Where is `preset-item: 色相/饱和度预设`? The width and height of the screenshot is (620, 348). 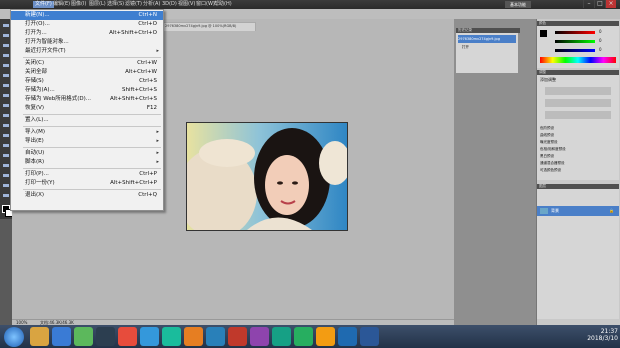 preset-item: 色相/饱和度预设 is located at coordinates (553, 149).